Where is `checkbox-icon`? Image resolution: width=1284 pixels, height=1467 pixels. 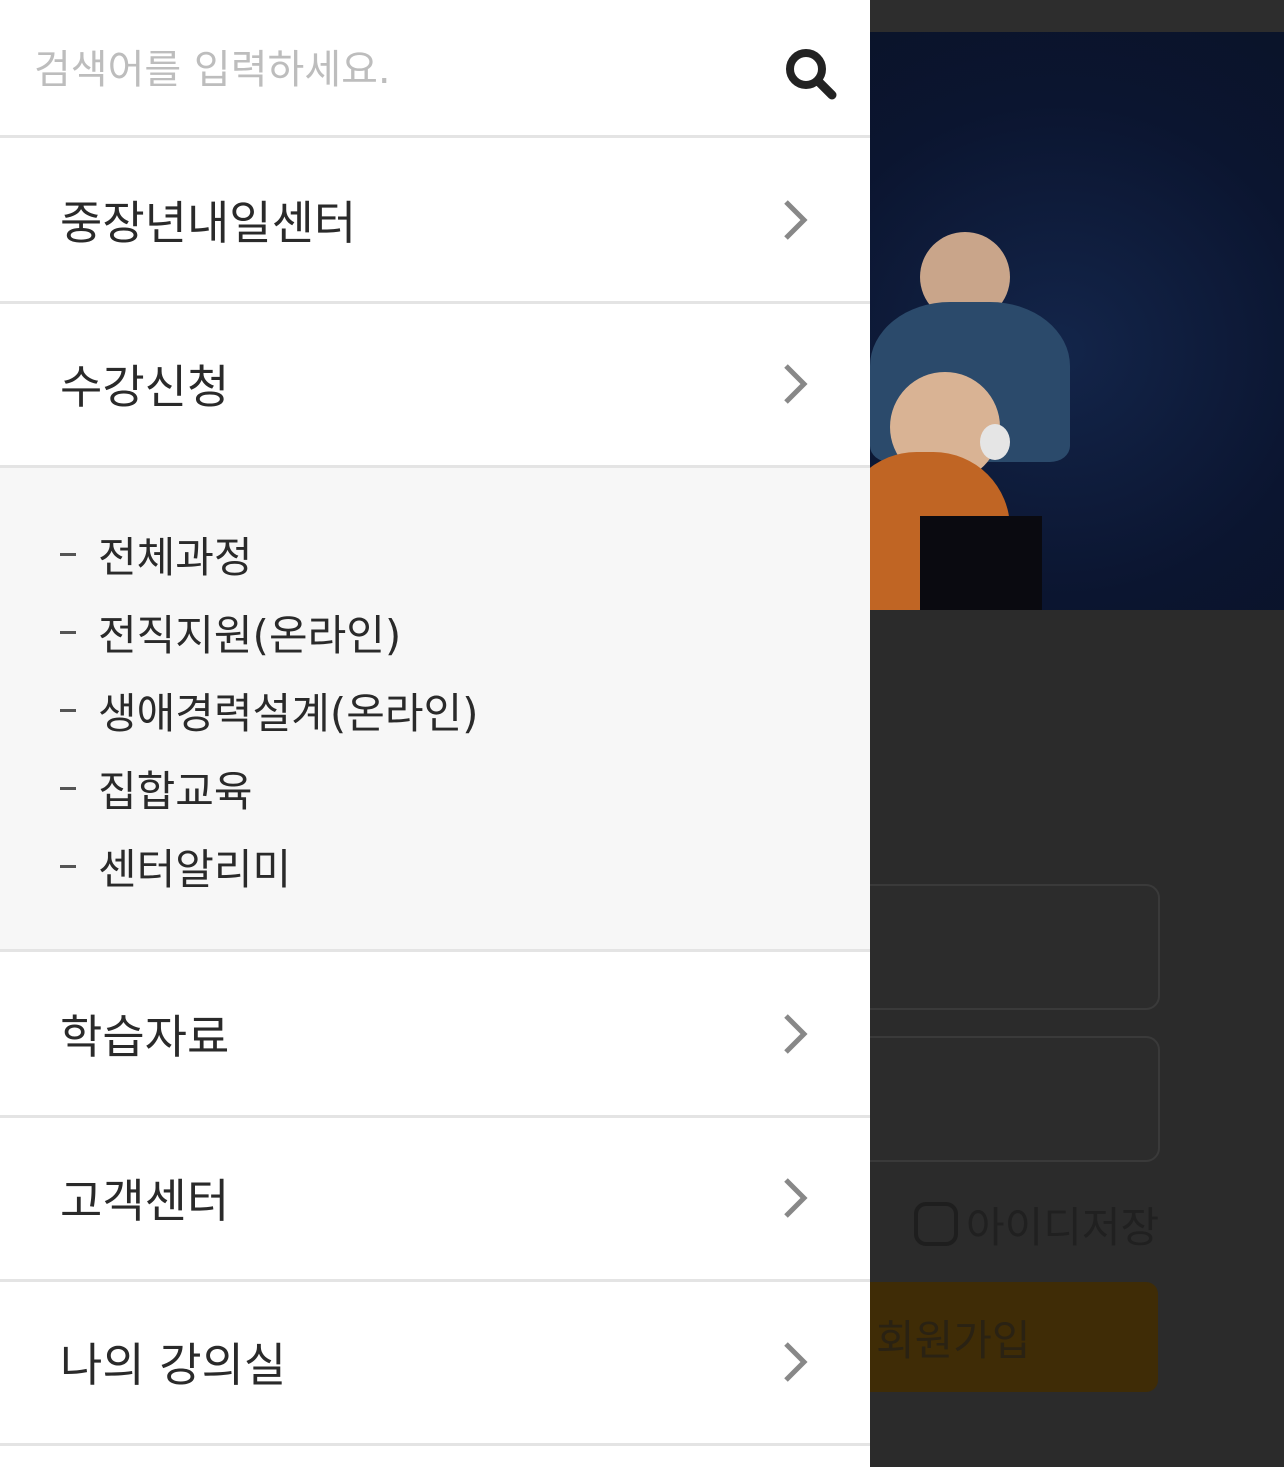
checkbox-icon is located at coordinates (936, 1224).